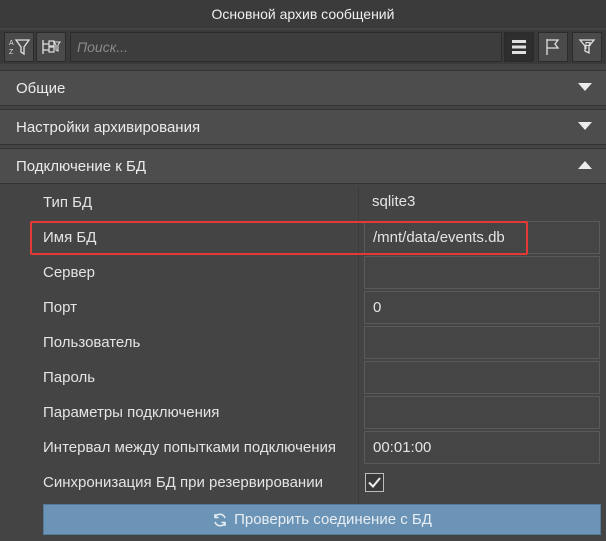 Image resolution: width=606 pixels, height=541 pixels. I want to click on list-view-icon, so click(519, 47).